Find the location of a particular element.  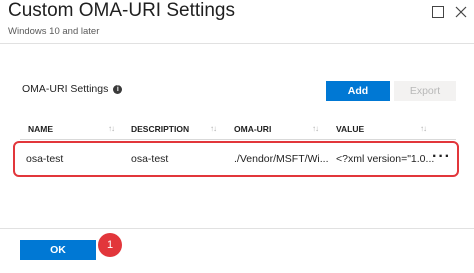

table-header-divider is located at coordinates (238, 139).